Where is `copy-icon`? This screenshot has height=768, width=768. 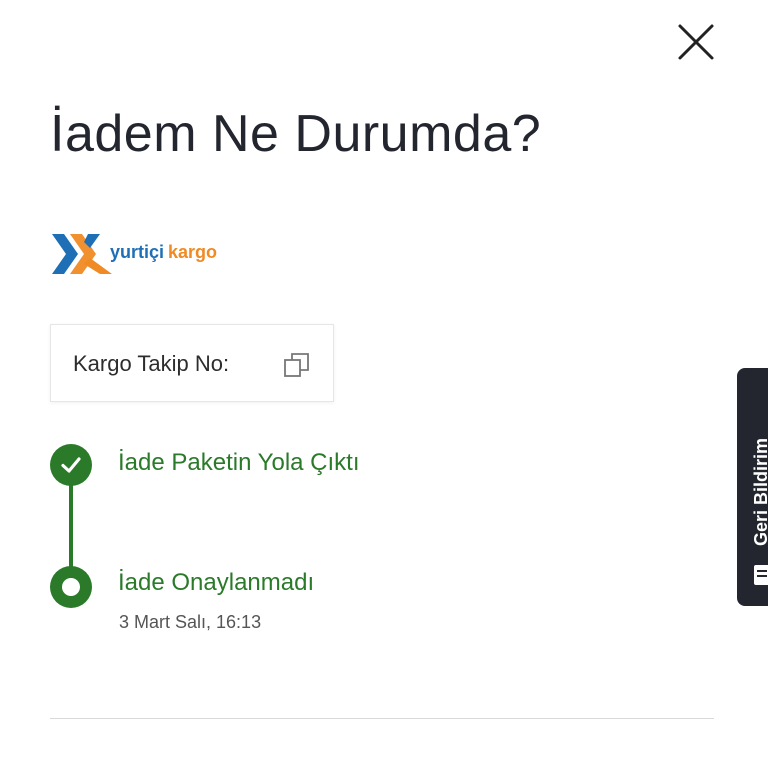 copy-icon is located at coordinates (296, 365).